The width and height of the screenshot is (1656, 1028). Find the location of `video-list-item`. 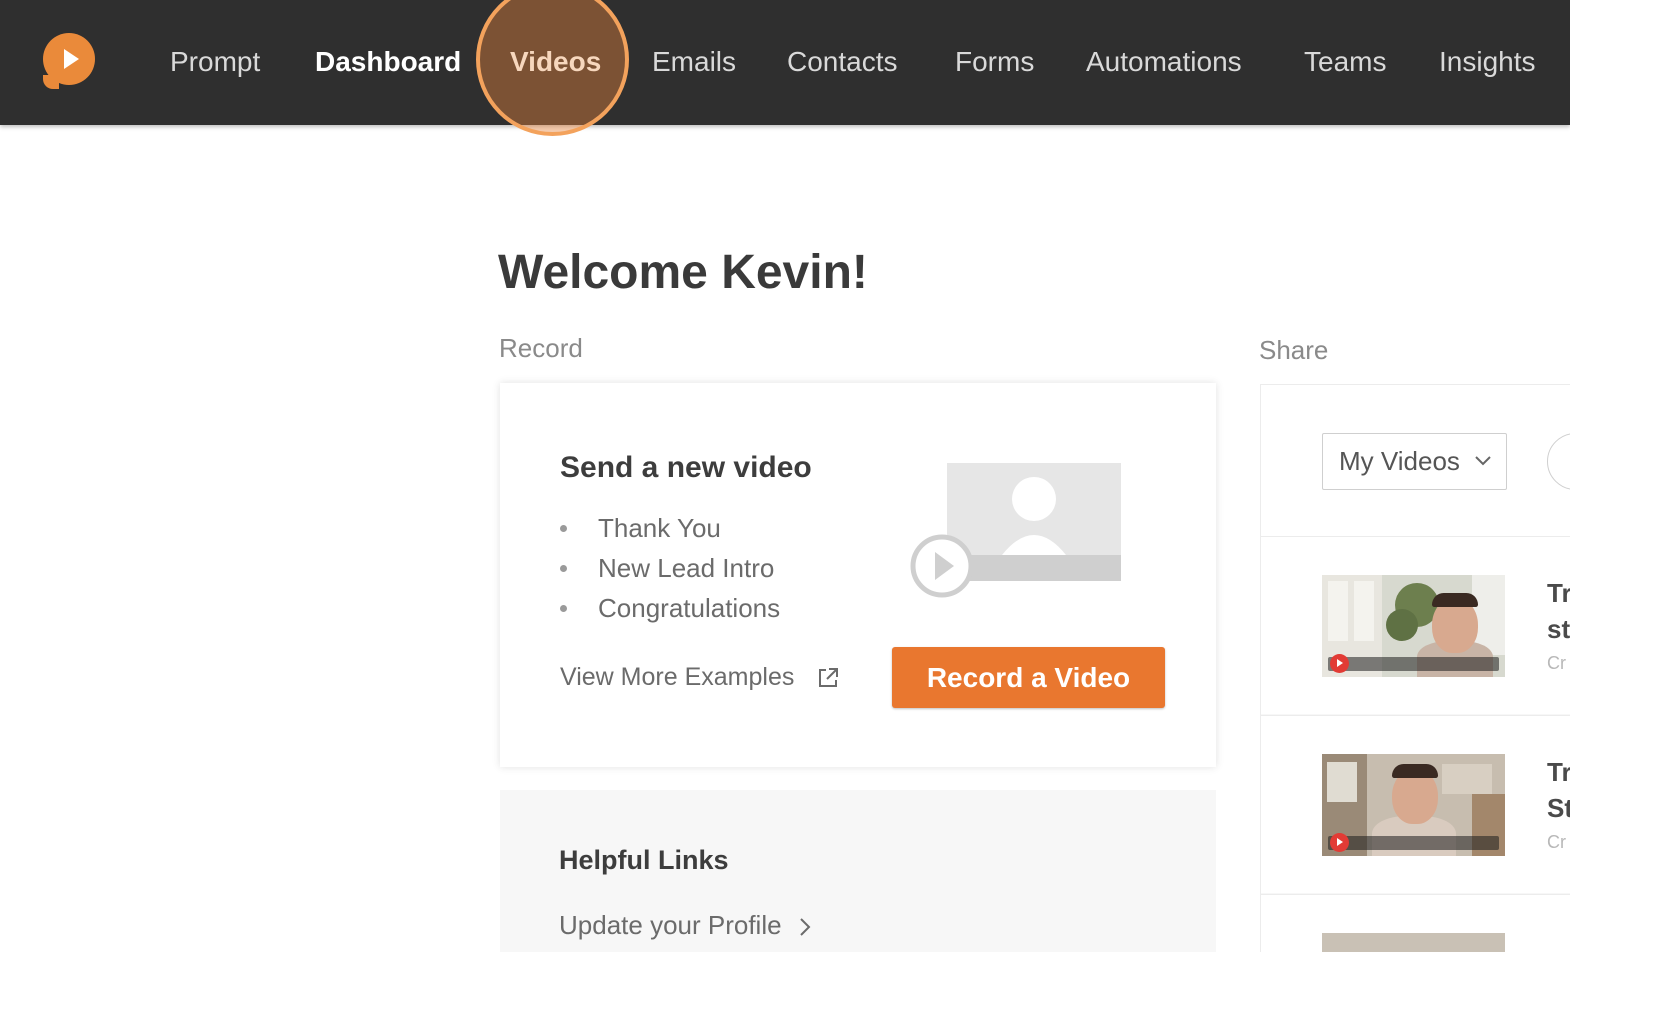

video-list-item is located at coordinates (1415, 923).